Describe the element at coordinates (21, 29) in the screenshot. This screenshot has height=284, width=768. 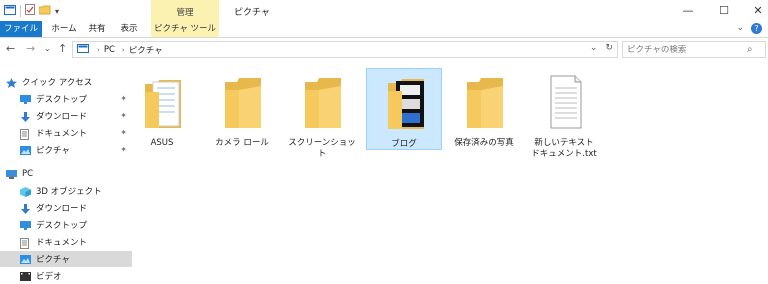
I see `tab-file: ファイル` at that location.